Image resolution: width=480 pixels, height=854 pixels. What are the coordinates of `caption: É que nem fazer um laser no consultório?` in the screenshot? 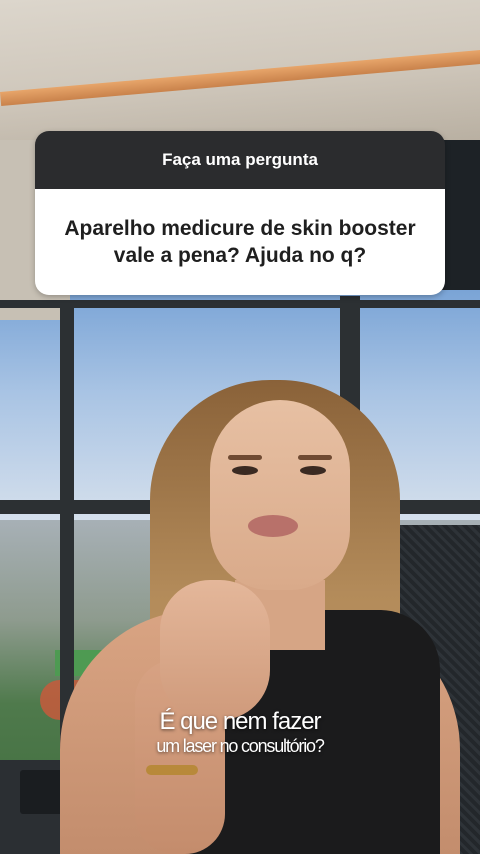 It's located at (240, 732).